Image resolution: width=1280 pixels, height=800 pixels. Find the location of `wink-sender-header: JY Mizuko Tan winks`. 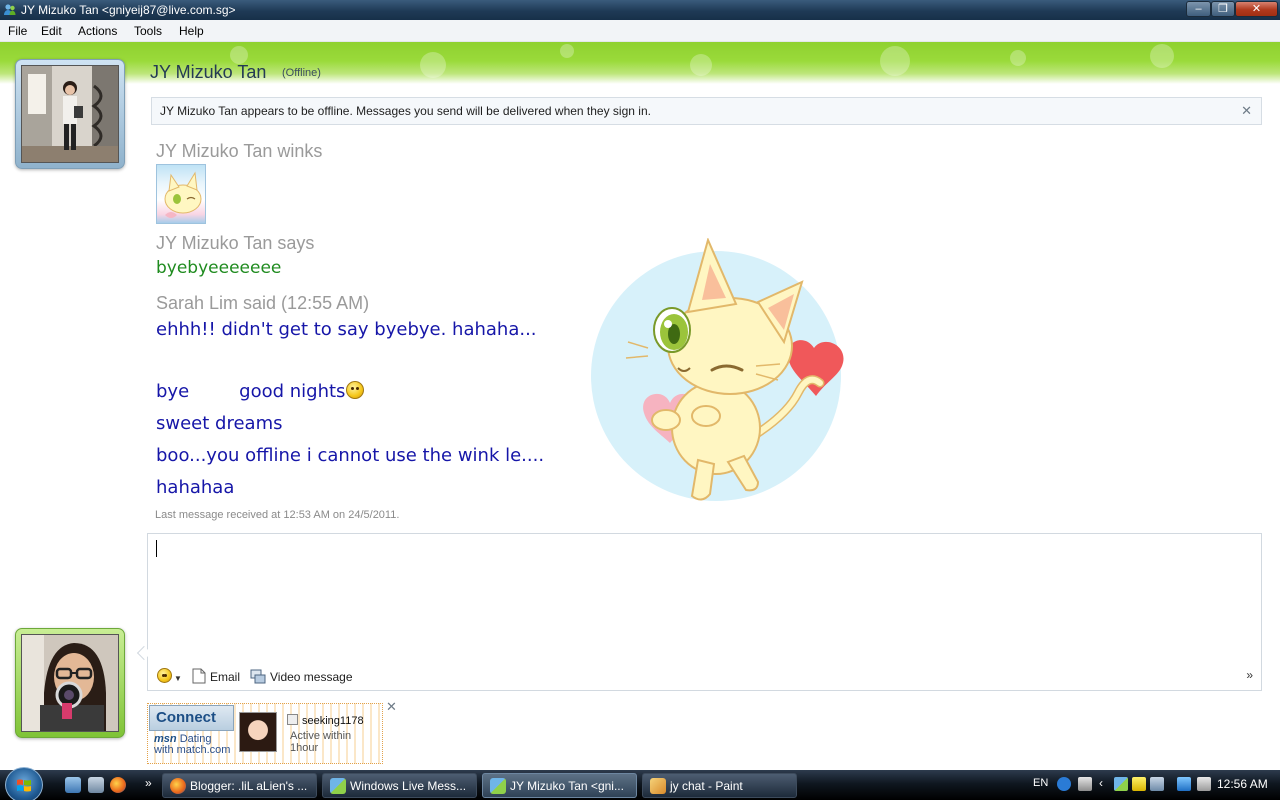

wink-sender-header: JY Mizuko Tan winks is located at coordinates (239, 151).